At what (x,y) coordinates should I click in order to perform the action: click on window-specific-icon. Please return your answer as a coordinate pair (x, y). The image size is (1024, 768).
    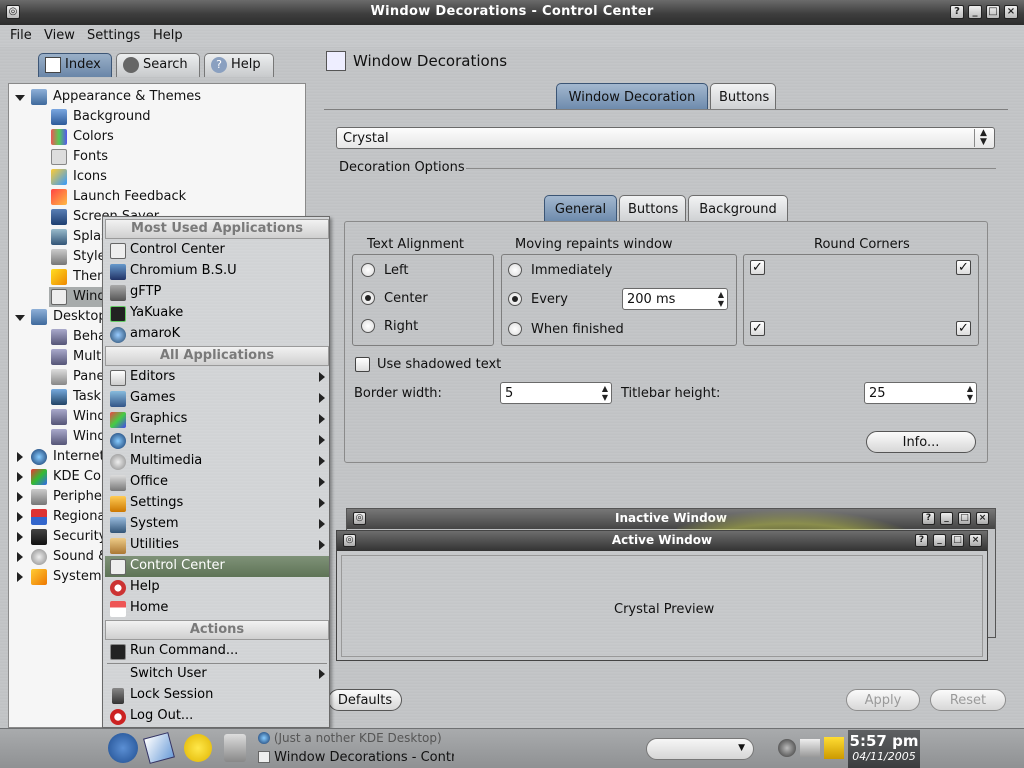
    Looking at the image, I should click on (59, 437).